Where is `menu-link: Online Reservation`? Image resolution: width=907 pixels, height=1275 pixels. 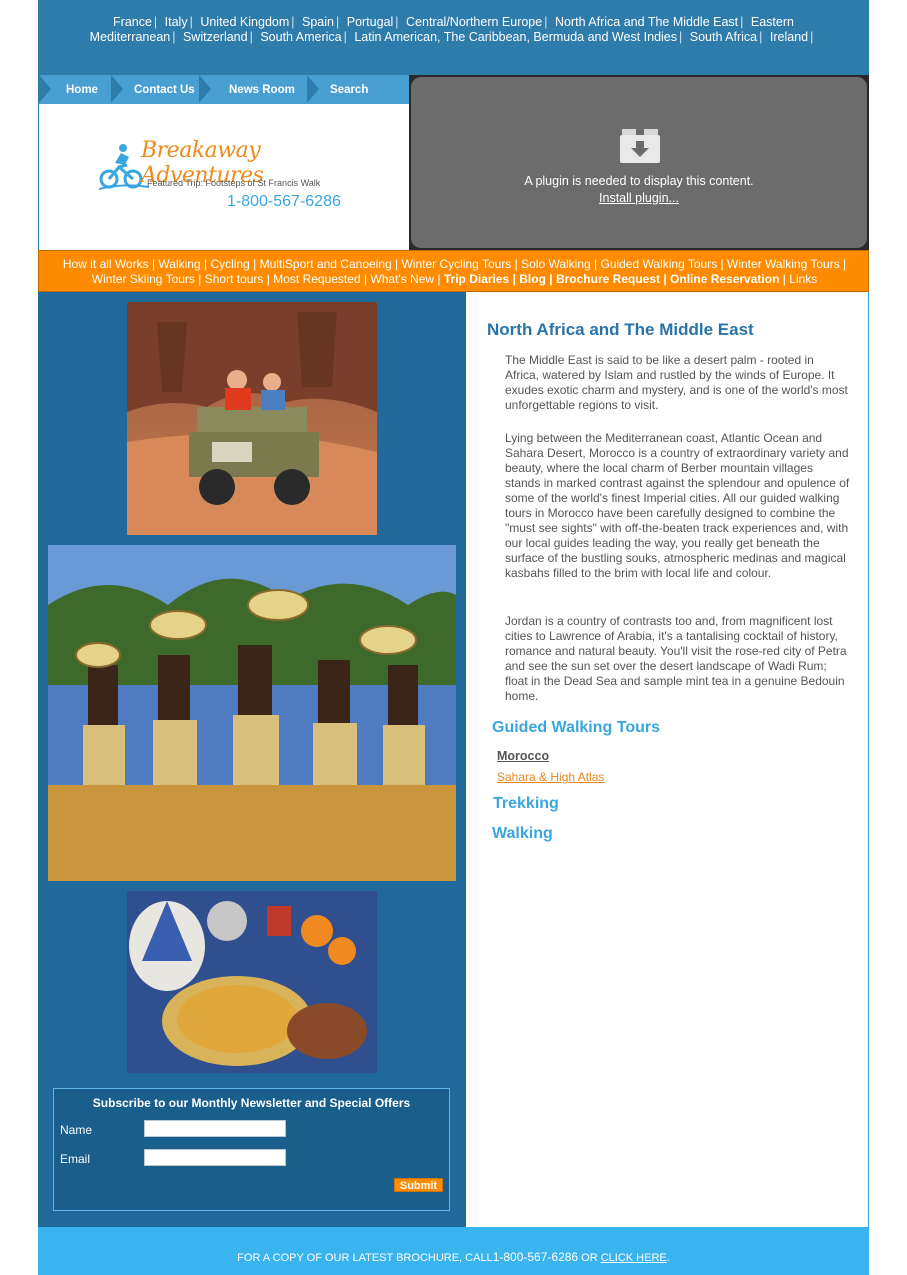
menu-link: Online Reservation is located at coordinates (724, 279).